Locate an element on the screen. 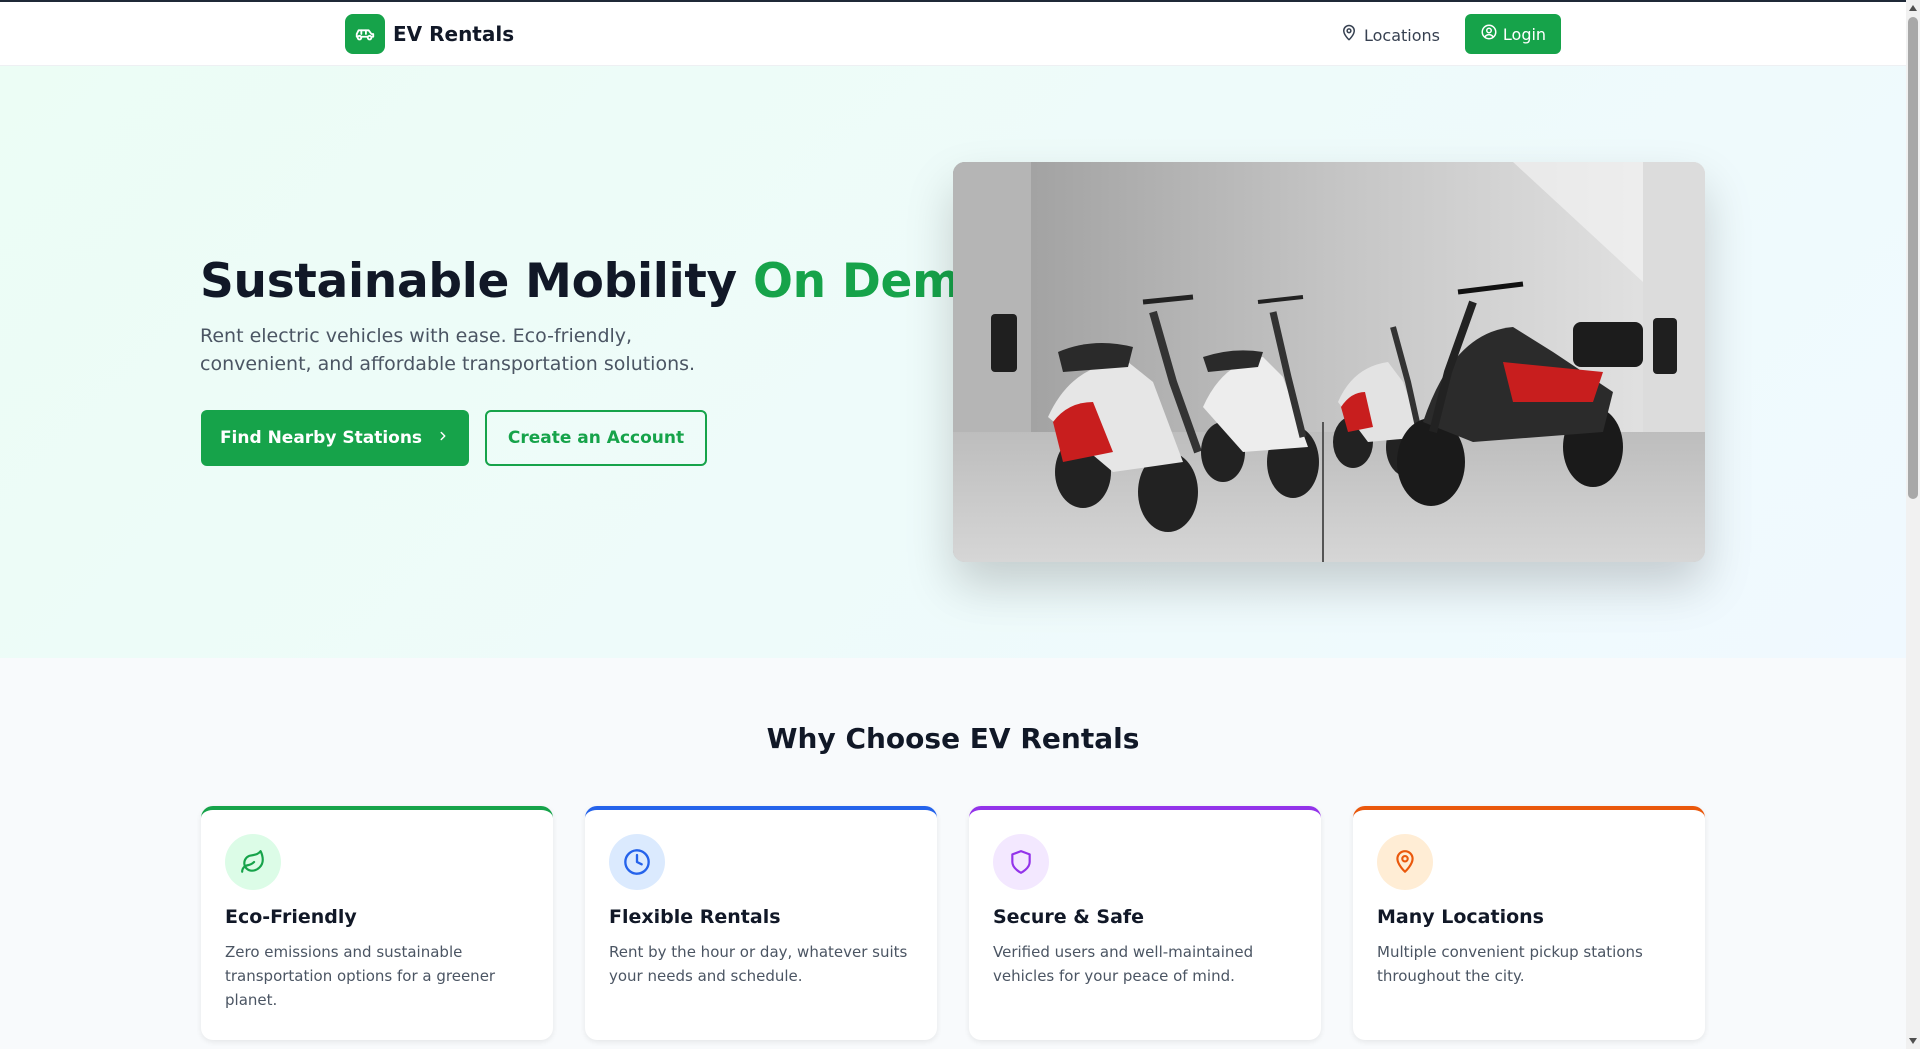 Image resolution: width=1920 pixels, height=1049 pixels. brand: EV Rentals is located at coordinates (429, 34).